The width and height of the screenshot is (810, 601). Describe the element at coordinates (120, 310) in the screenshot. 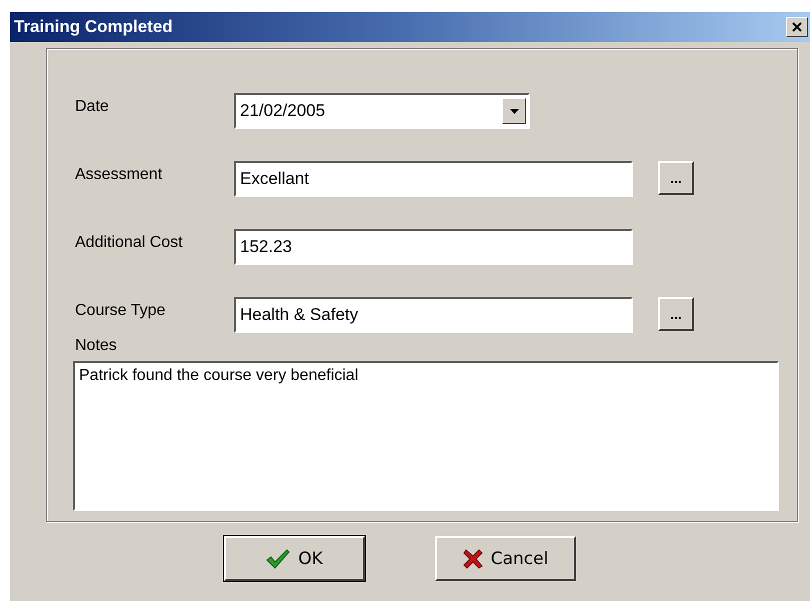

I see `field-label: Course Type` at that location.